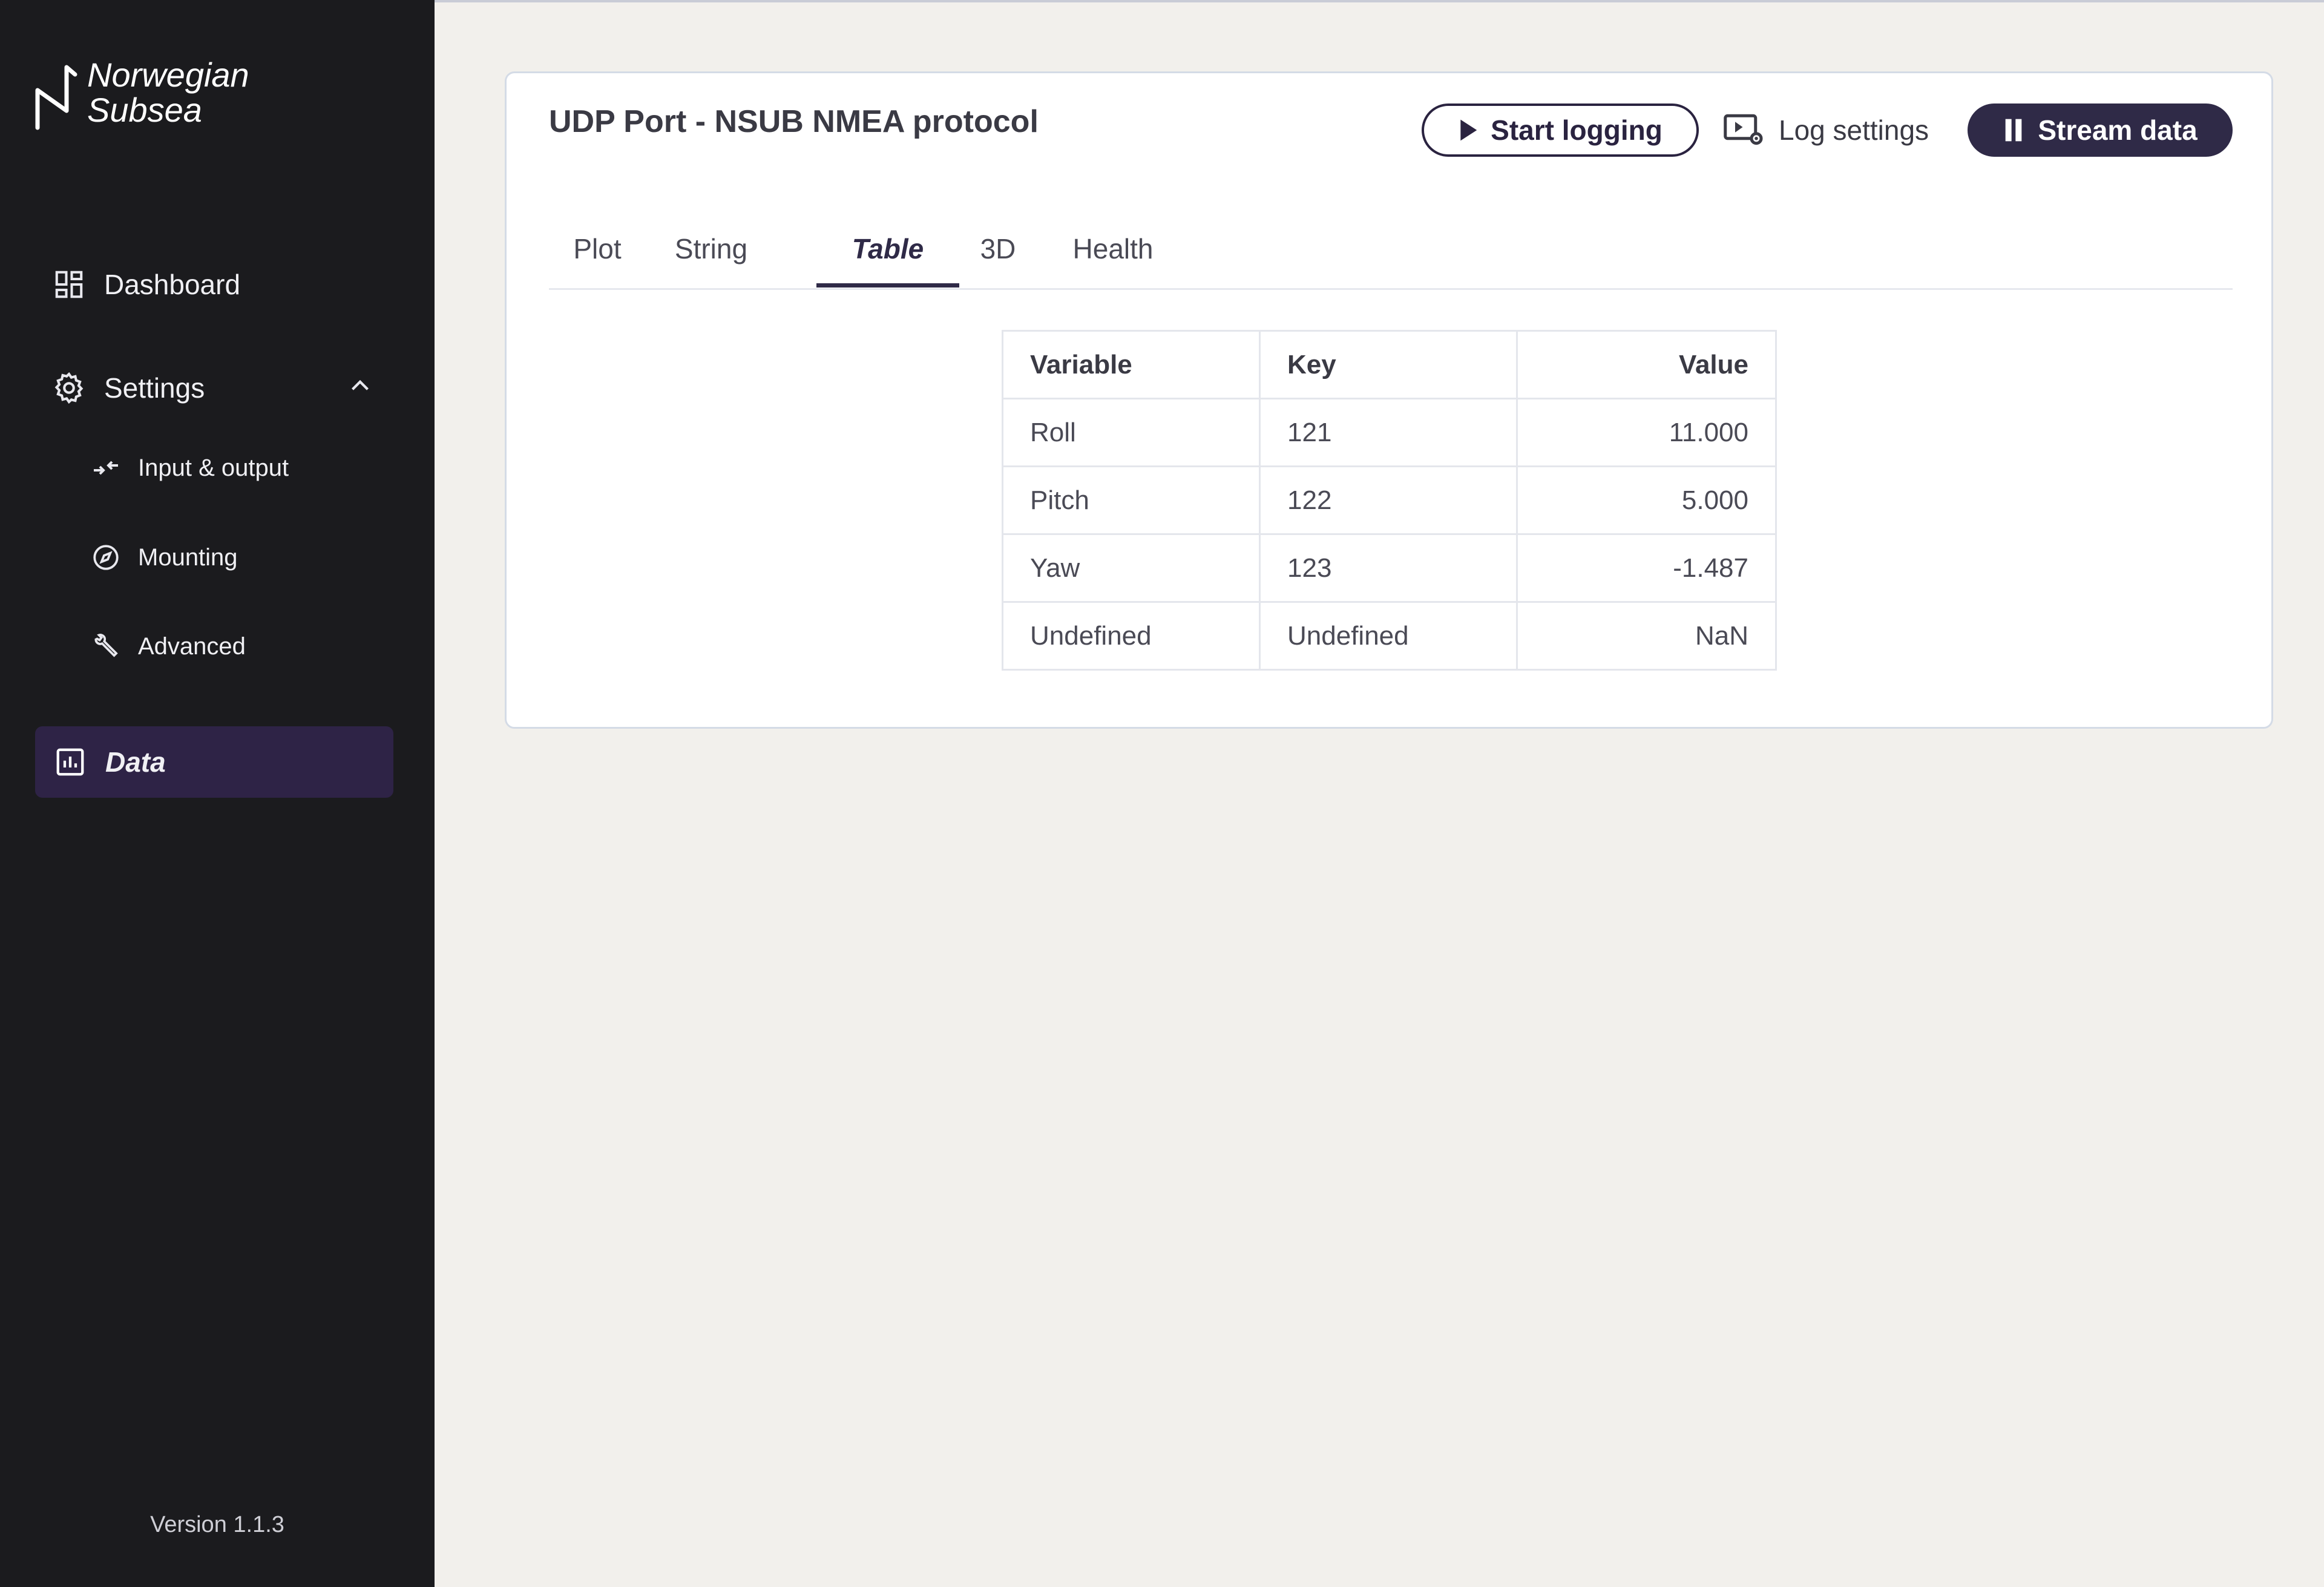 The width and height of the screenshot is (2324, 1587). I want to click on pause-icon, so click(2013, 130).